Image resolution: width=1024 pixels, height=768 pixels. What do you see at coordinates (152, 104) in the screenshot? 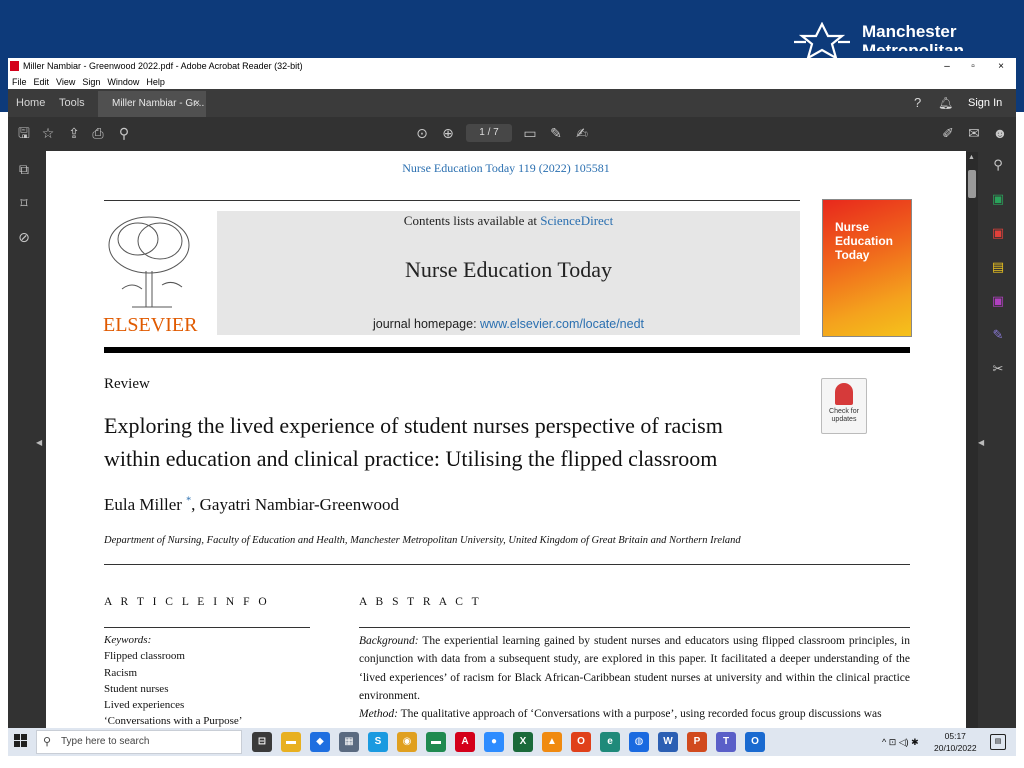
I see `tab-document: Miller Nambiar - Gr... ×` at bounding box center [152, 104].